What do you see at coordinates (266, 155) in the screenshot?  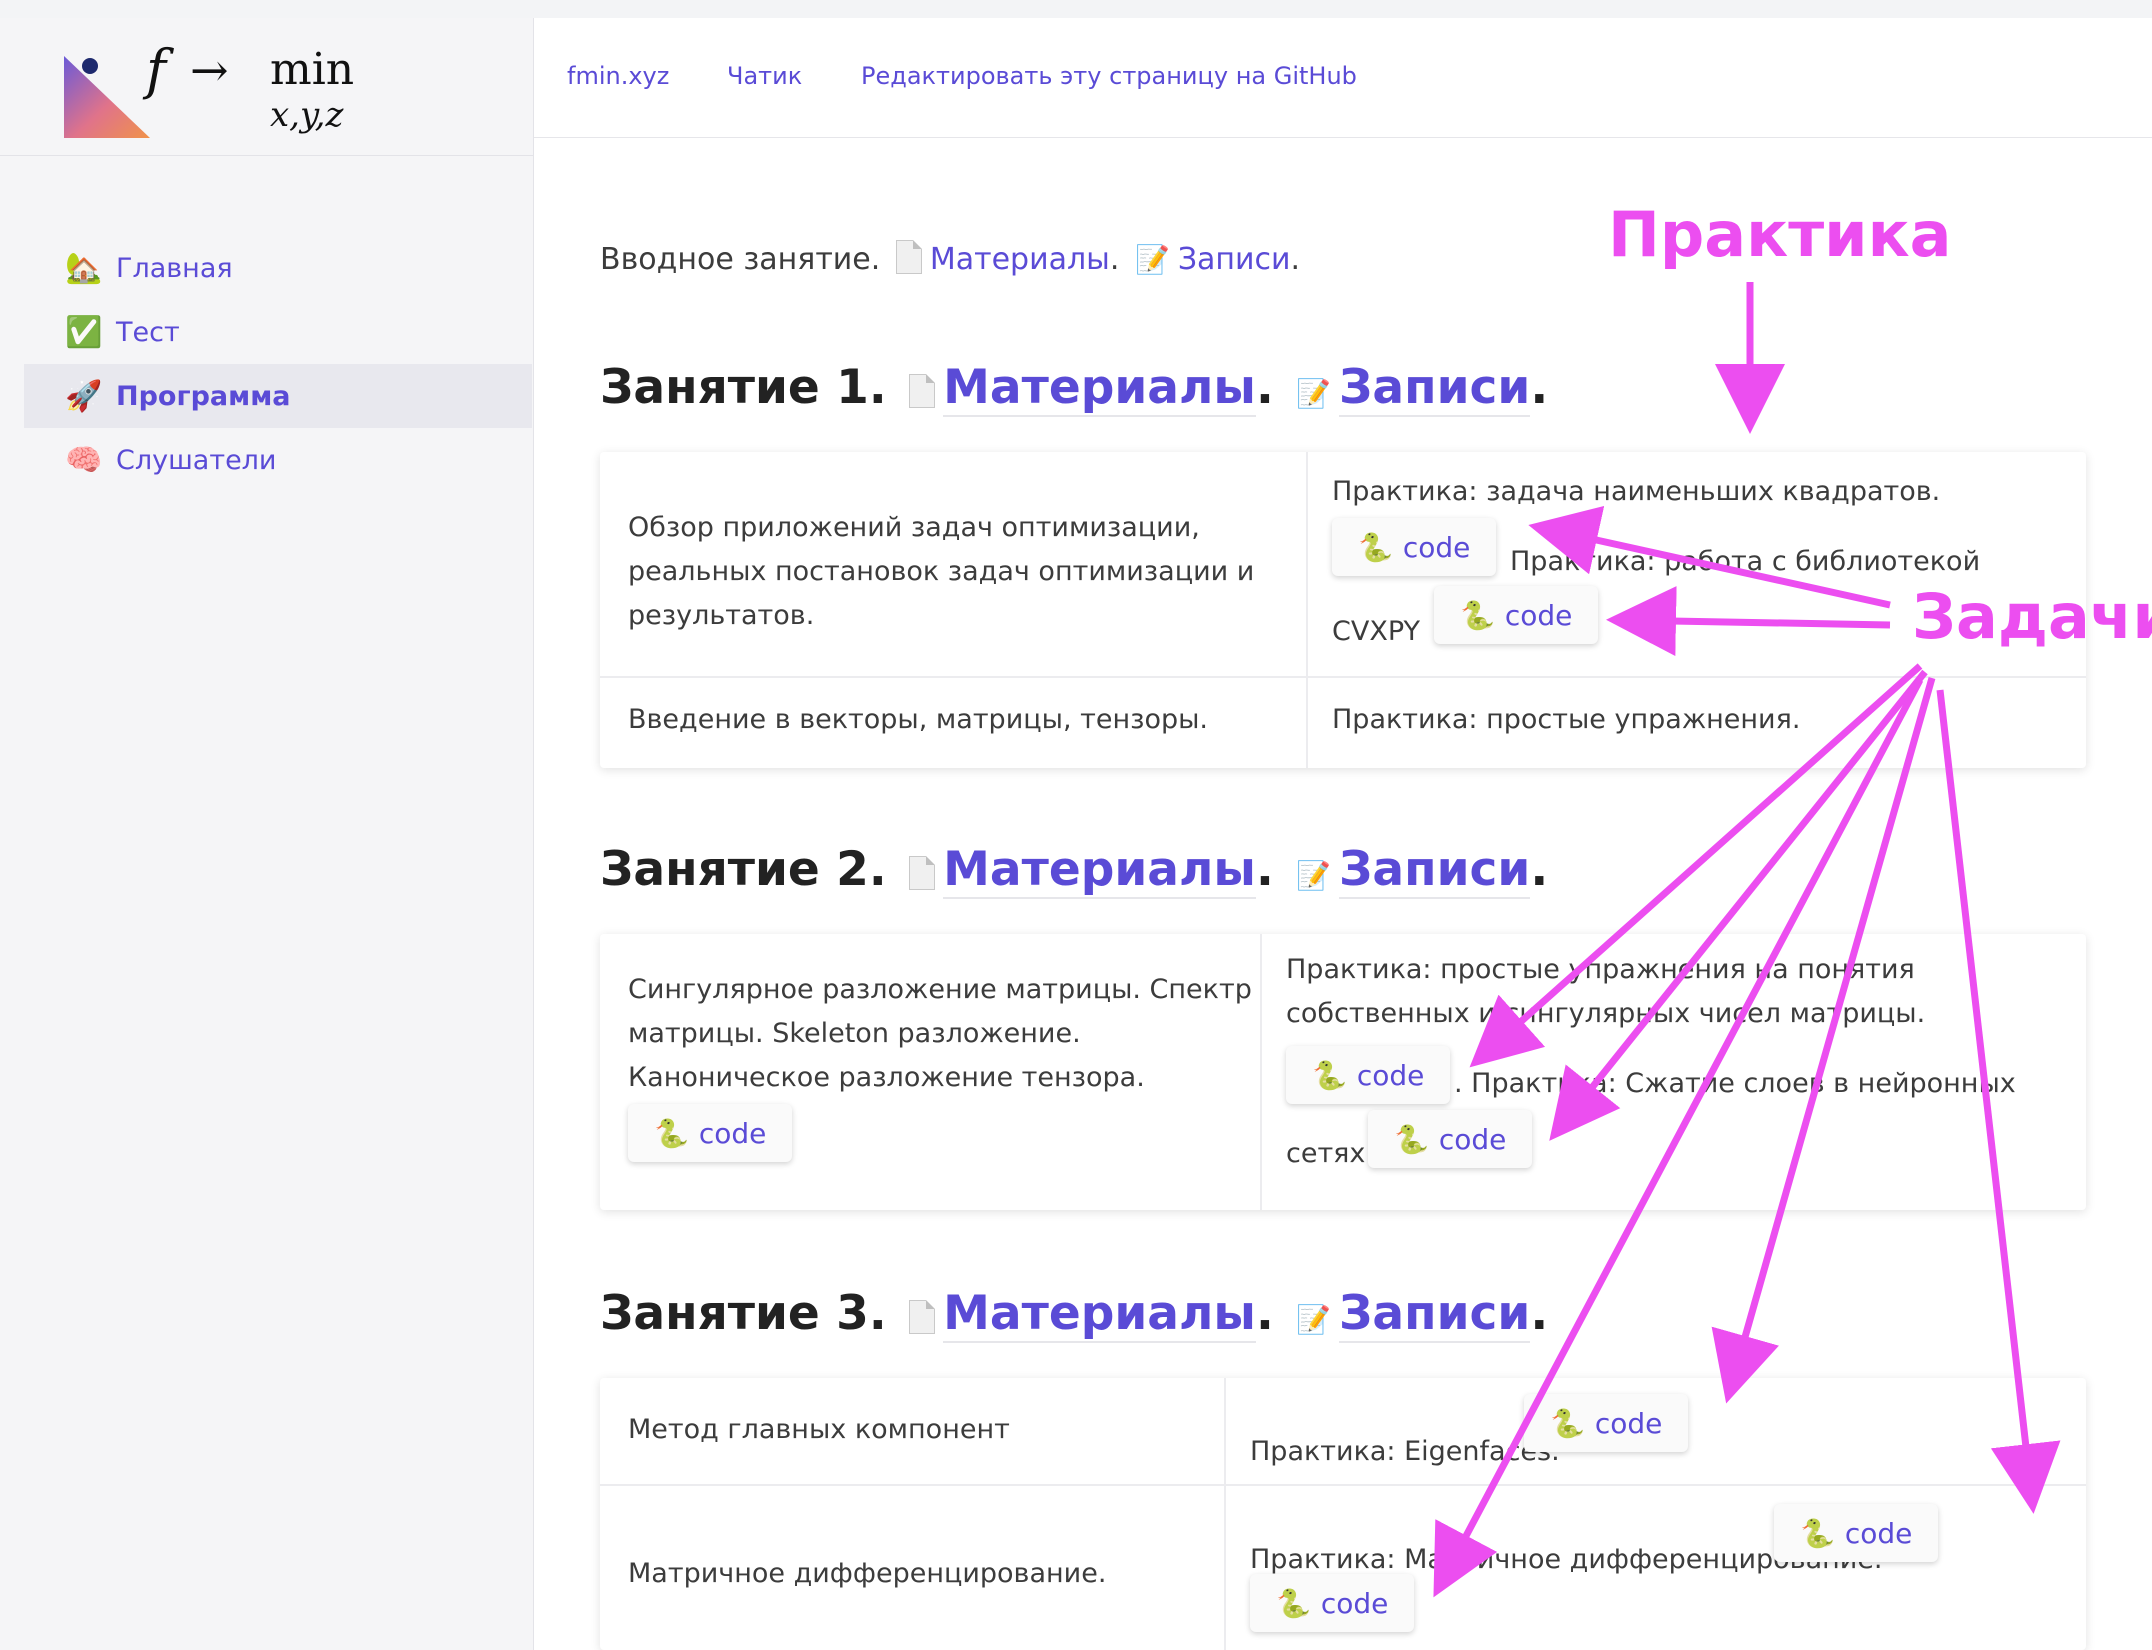 I see `sidebar-header-divider` at bounding box center [266, 155].